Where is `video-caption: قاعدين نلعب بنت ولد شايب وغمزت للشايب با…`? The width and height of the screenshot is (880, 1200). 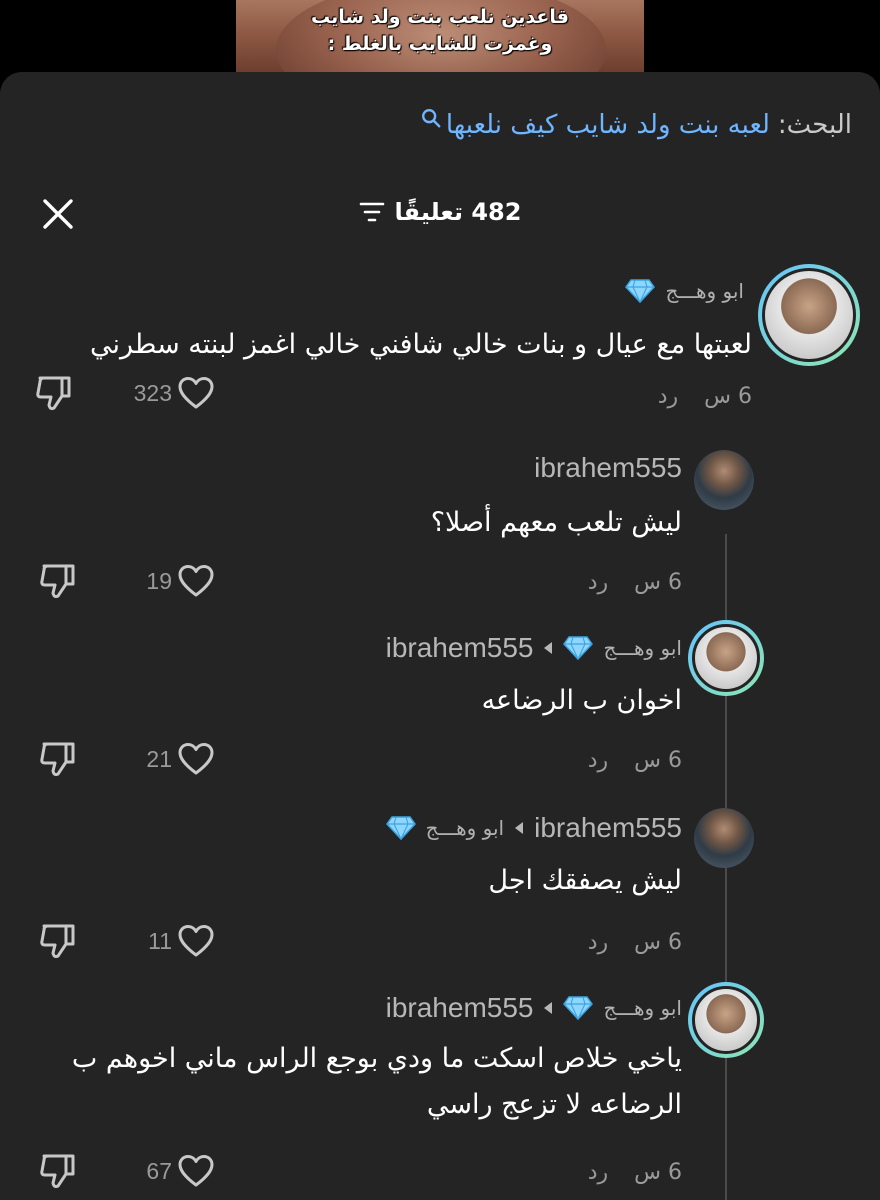 video-caption: قاعدين نلعب بنت ولد شايب وغمزت للشايب با… is located at coordinates (440, 31).